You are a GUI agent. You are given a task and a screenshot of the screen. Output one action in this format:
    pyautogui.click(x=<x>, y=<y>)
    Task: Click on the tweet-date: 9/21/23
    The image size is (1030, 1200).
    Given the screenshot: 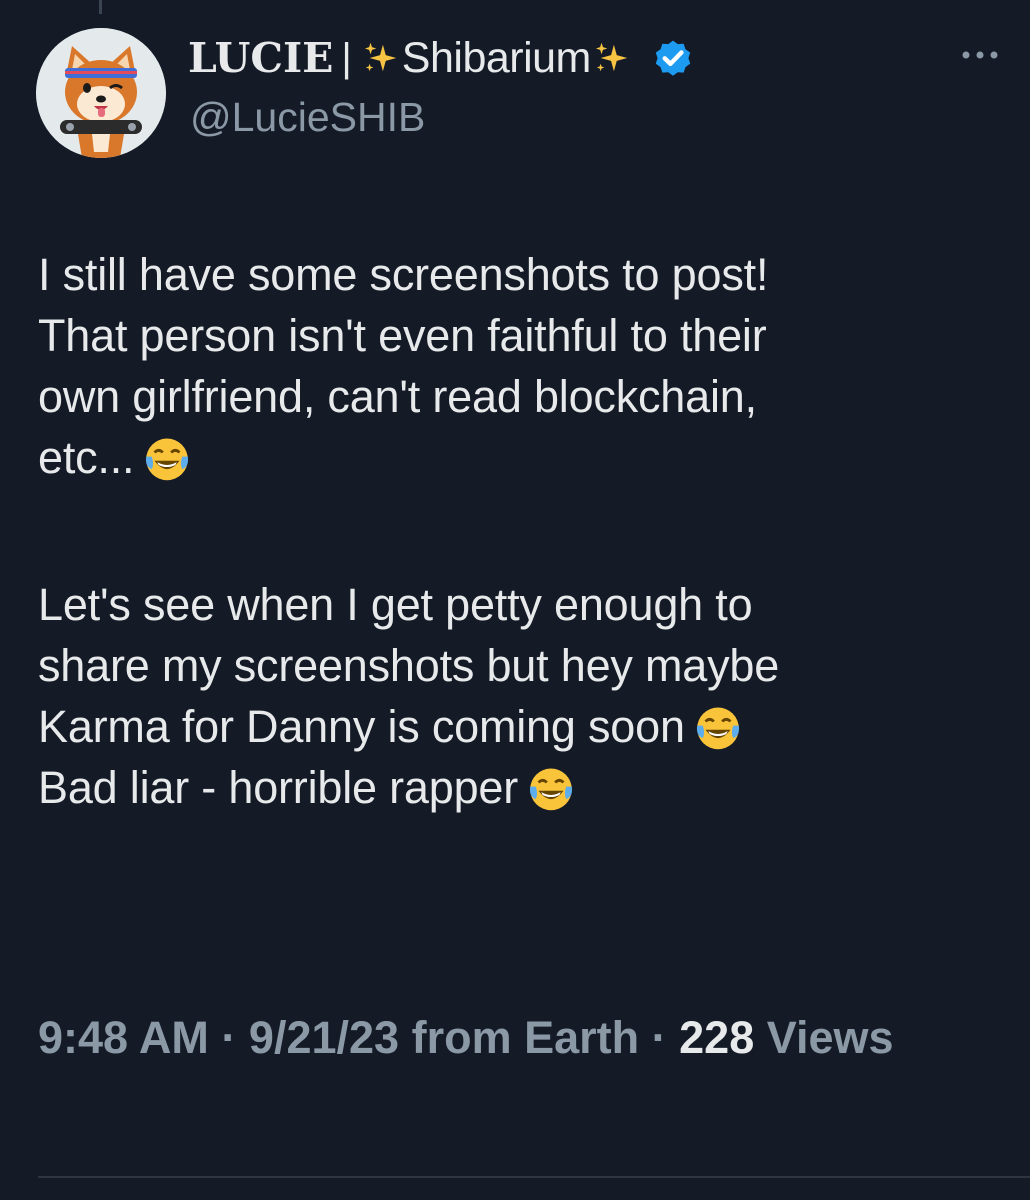 What is the action you would take?
    pyautogui.click(x=324, y=1037)
    